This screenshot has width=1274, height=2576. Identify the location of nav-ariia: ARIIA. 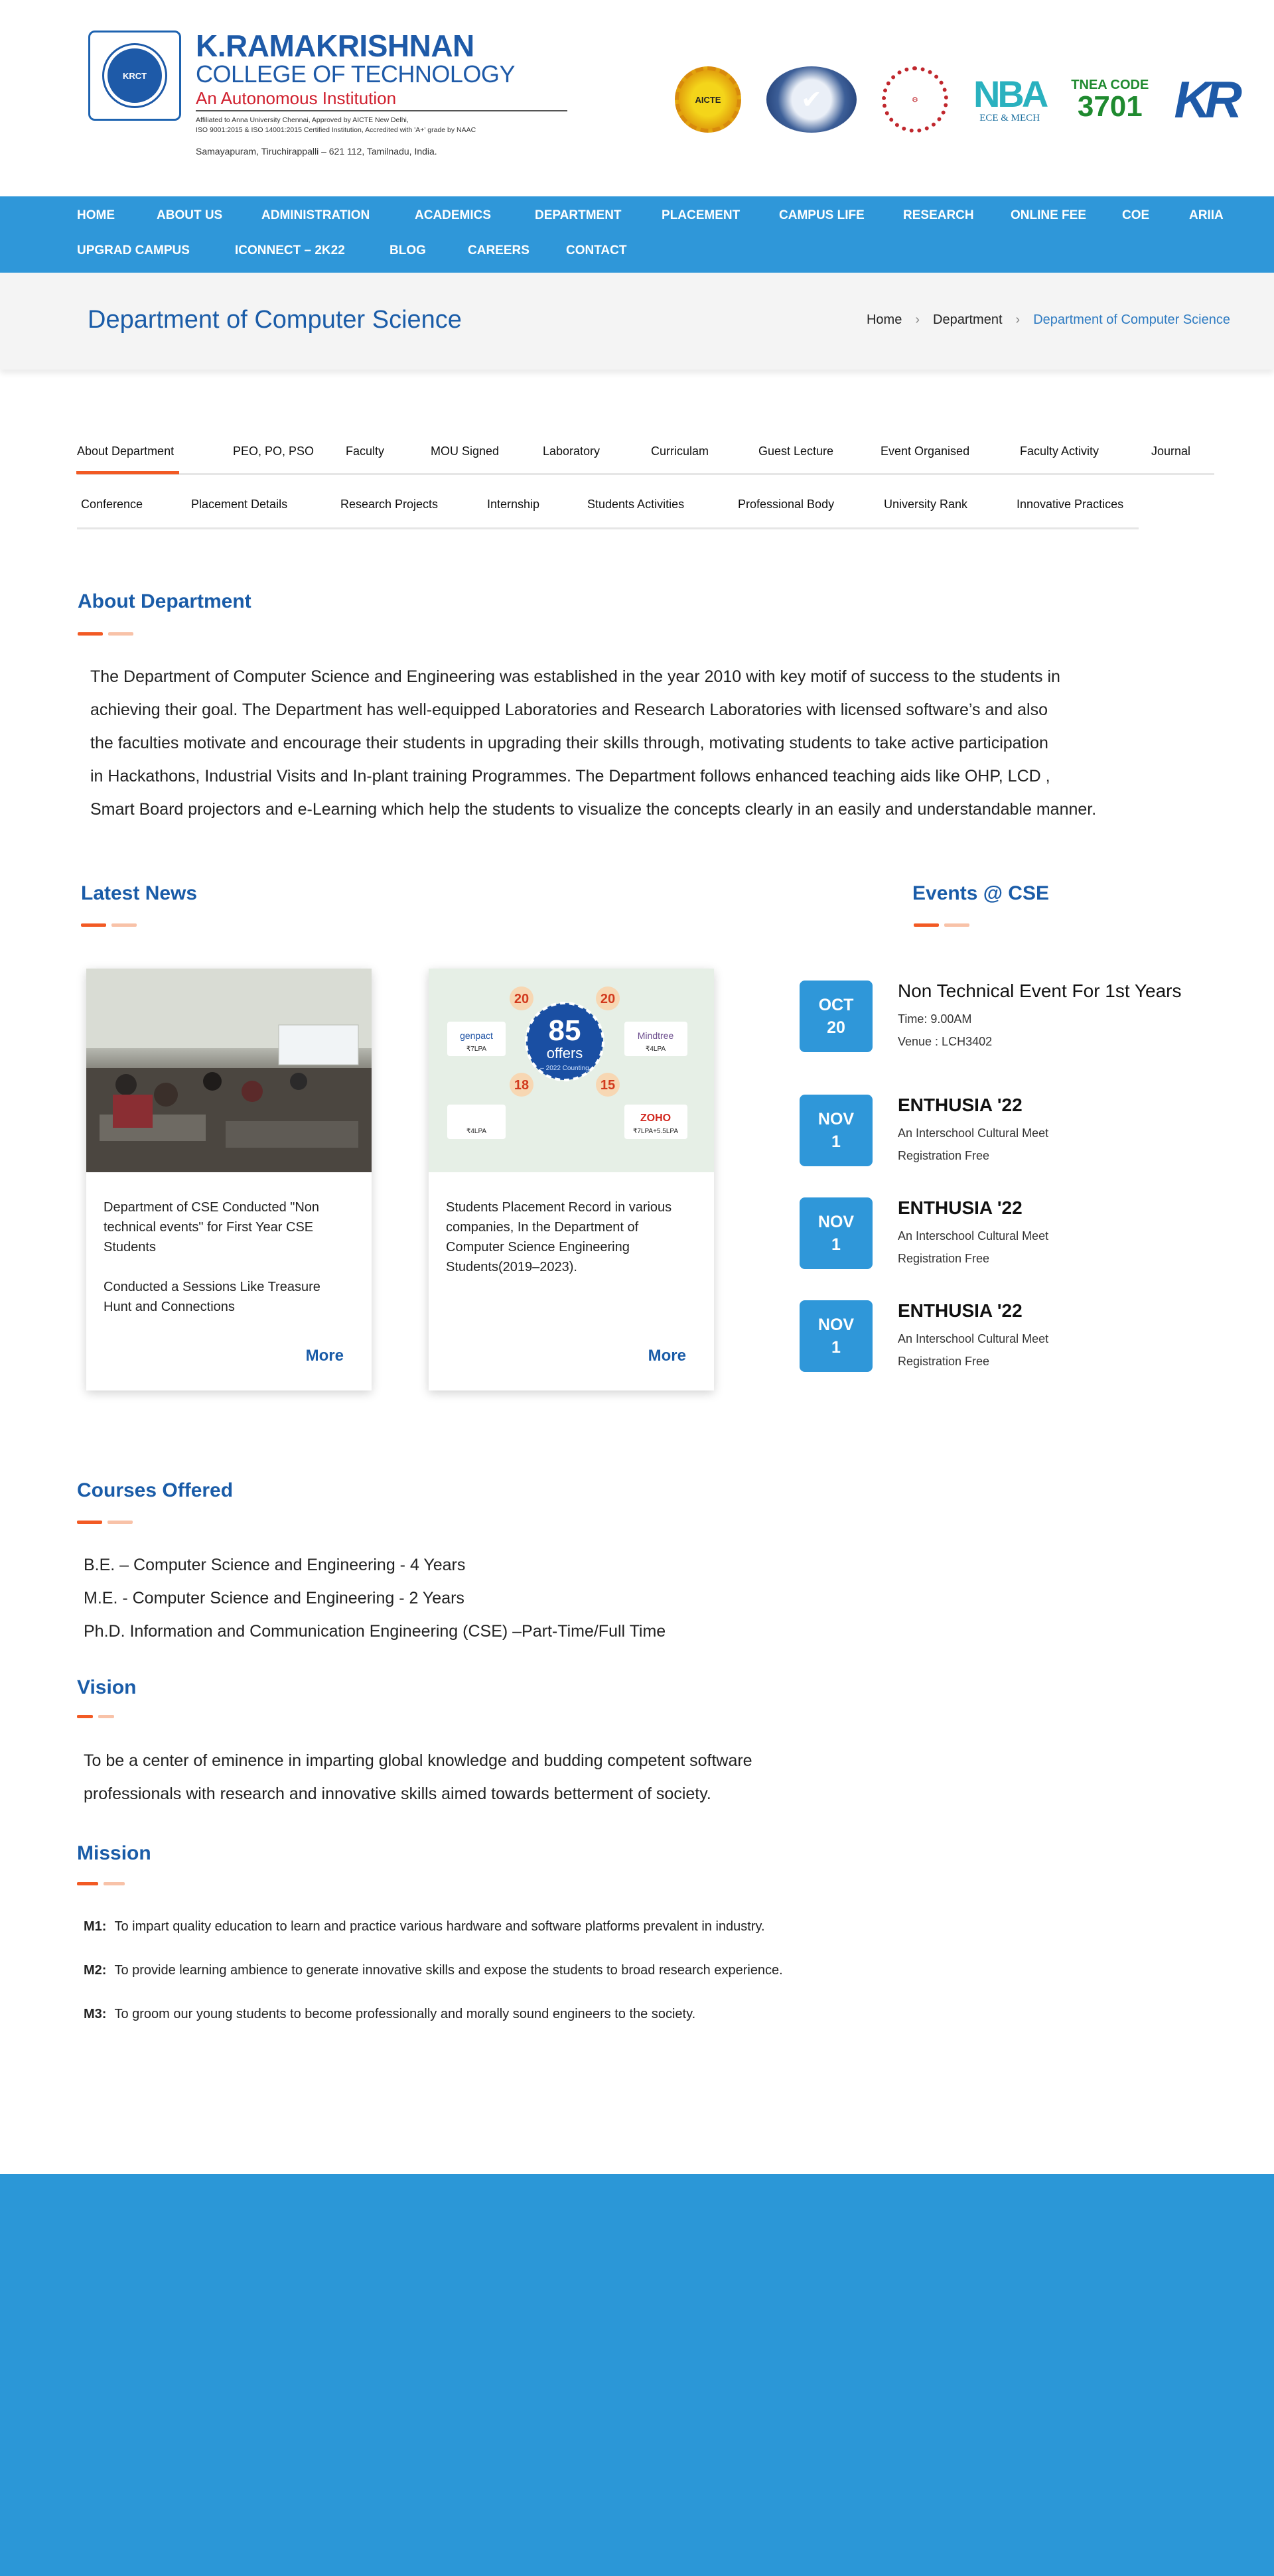
(1207, 215).